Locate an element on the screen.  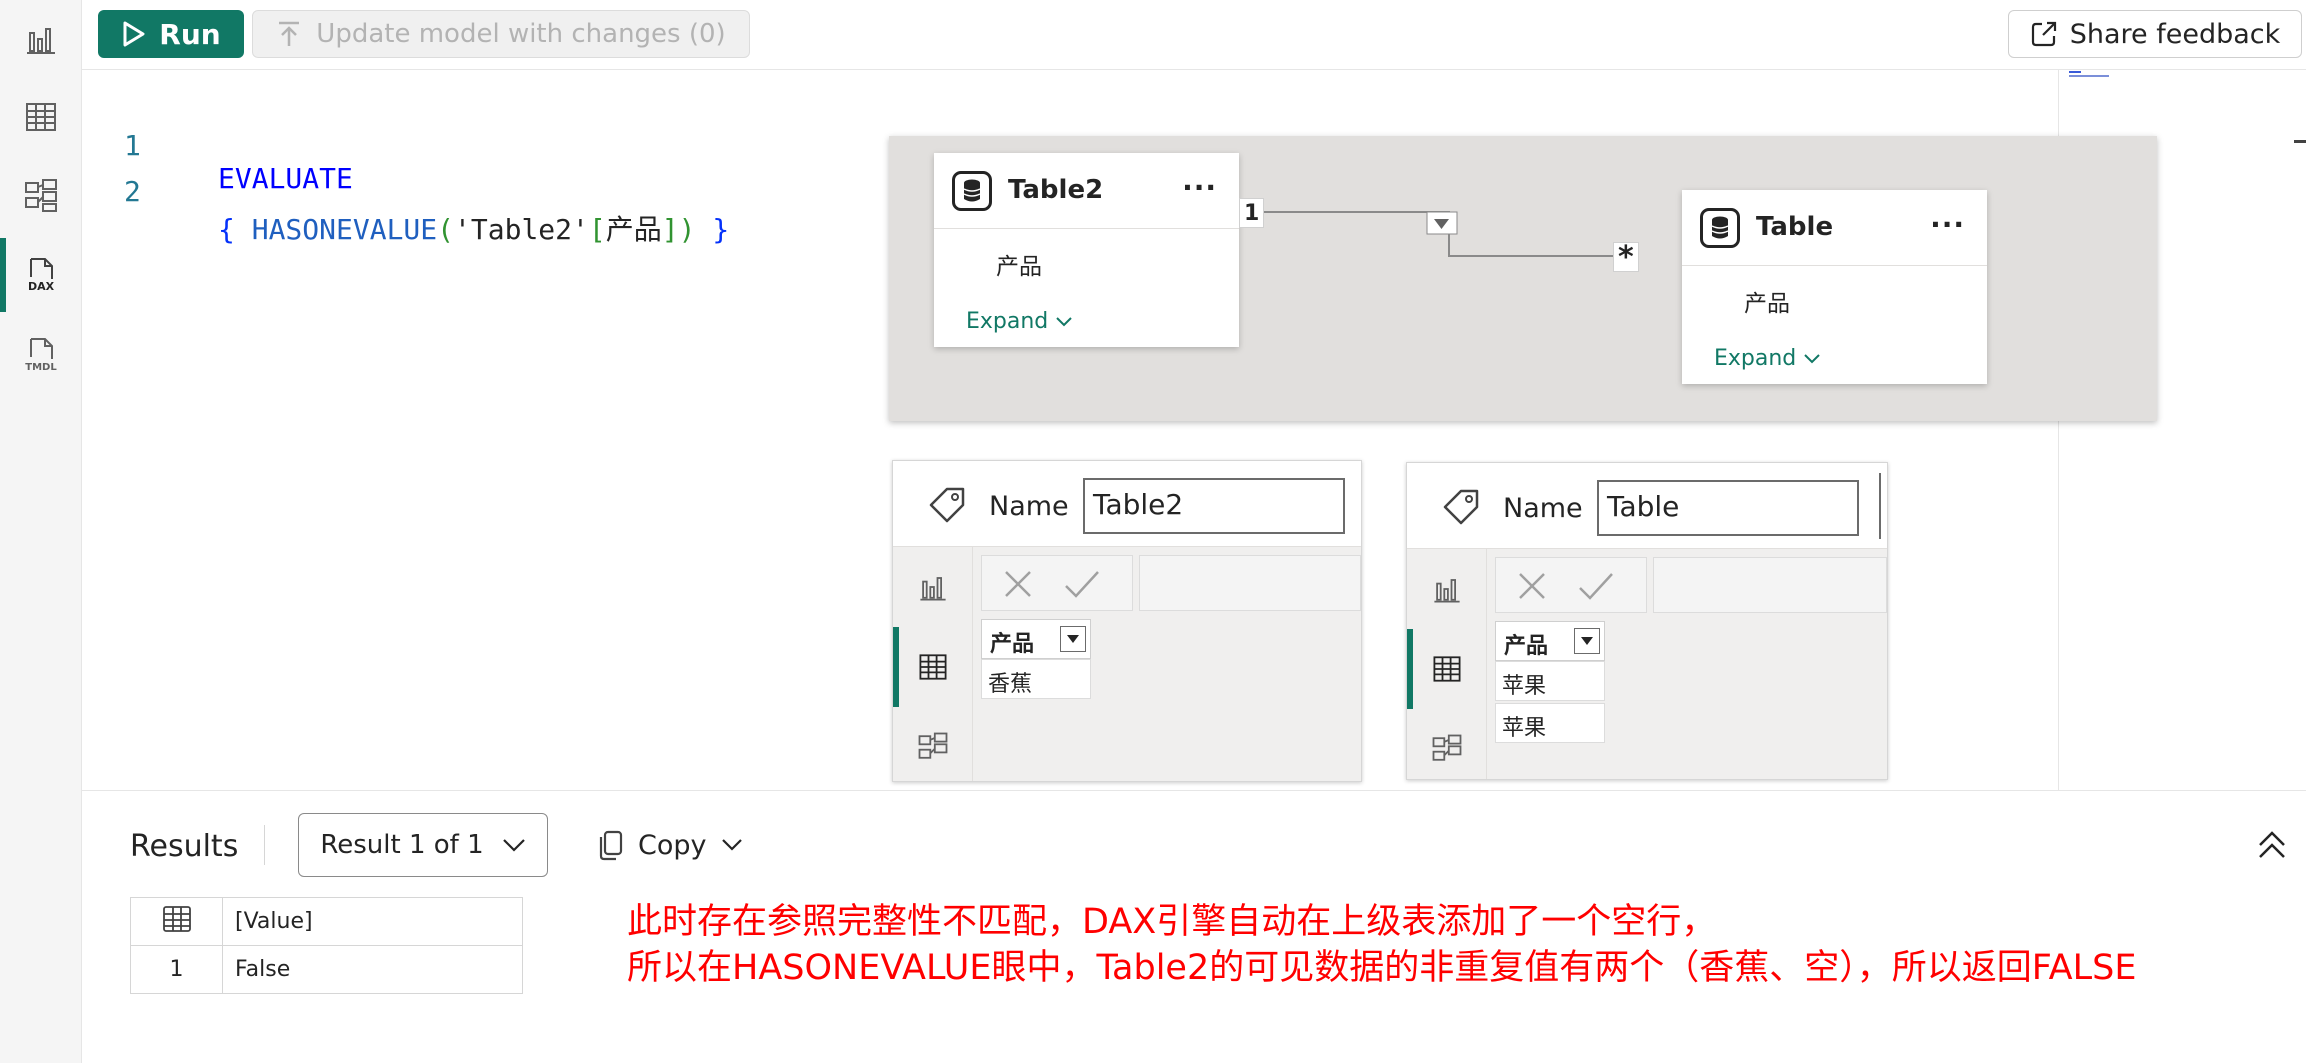
tmdl-document-icon: TMDL is located at coordinates (41, 355).